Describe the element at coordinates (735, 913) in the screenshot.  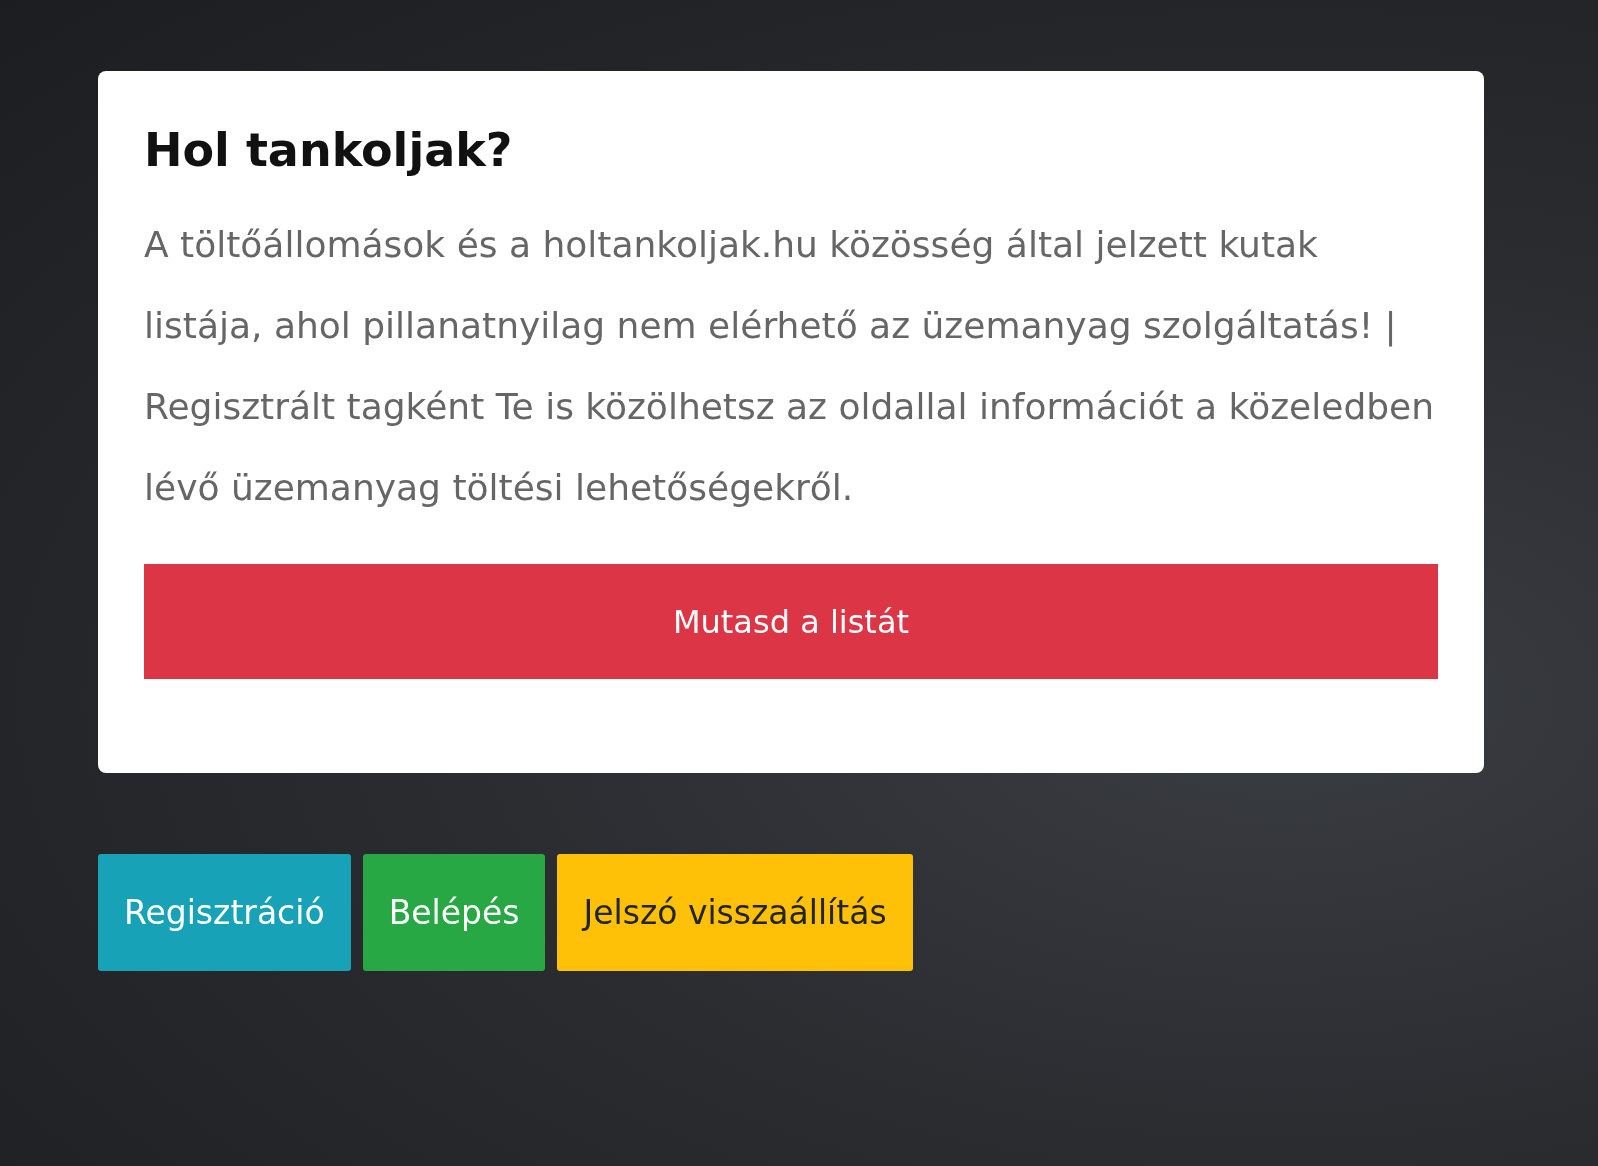
I see `password-reset-button: Jelszó visszaállítás` at that location.